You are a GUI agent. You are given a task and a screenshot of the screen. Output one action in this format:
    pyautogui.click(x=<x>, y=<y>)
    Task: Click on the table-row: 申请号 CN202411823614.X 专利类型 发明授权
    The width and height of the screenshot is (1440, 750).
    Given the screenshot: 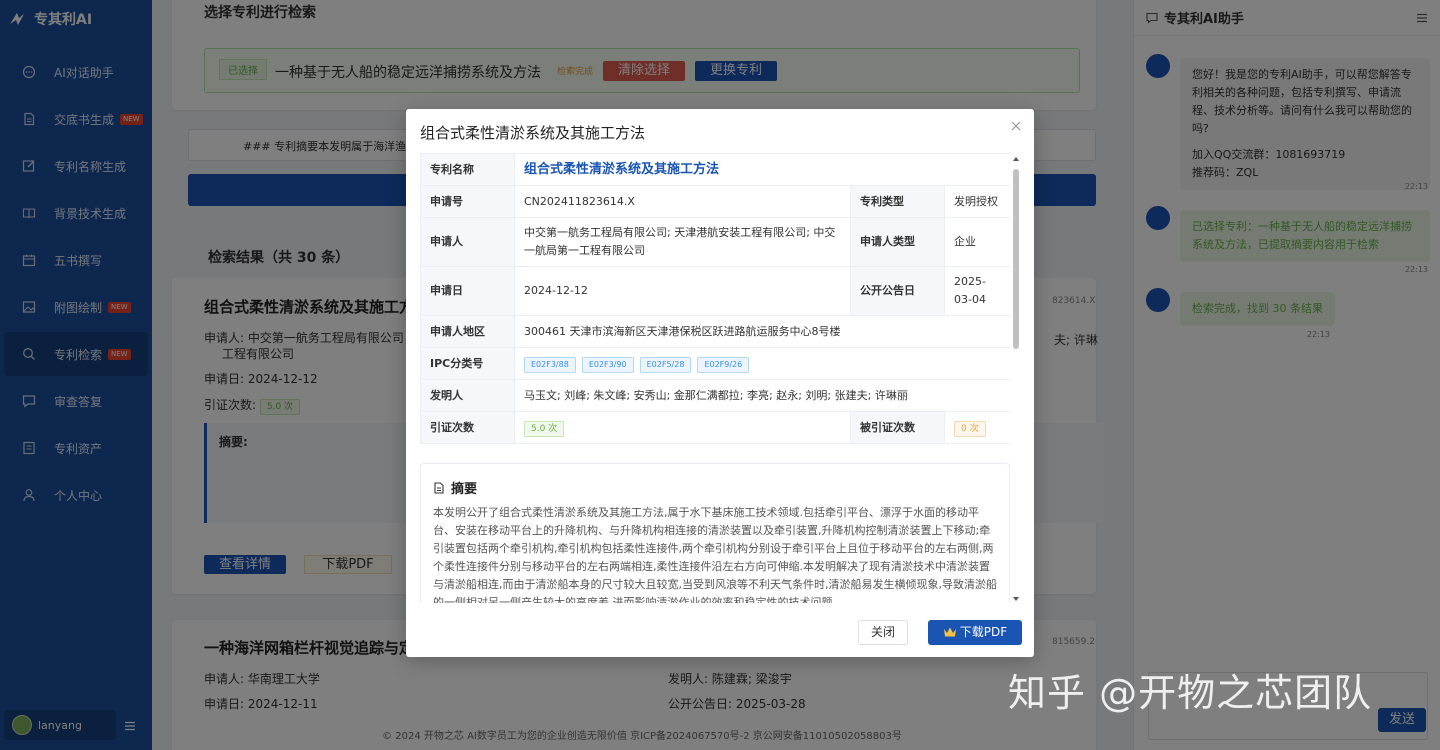 What is the action you would take?
    pyautogui.click(x=715, y=201)
    